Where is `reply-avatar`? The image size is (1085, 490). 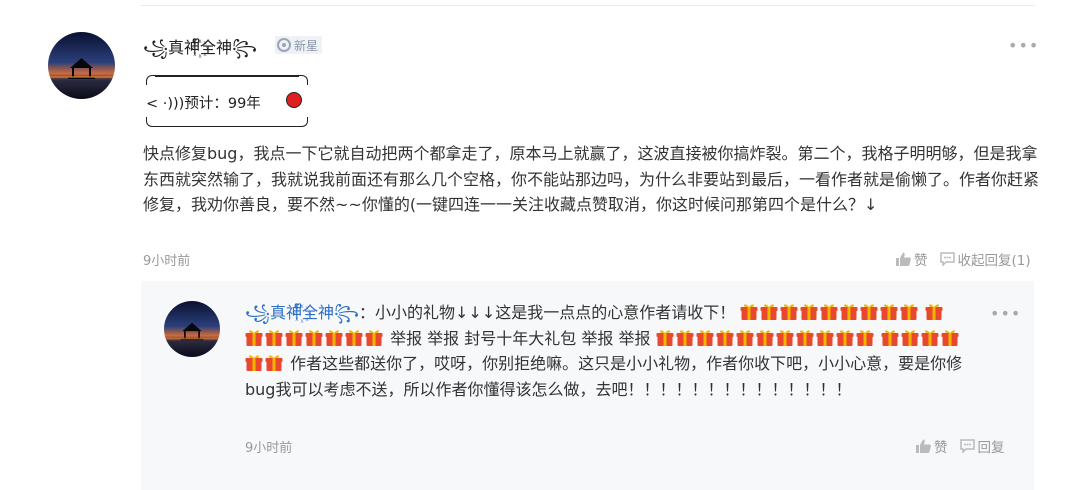
reply-avatar is located at coordinates (192, 329).